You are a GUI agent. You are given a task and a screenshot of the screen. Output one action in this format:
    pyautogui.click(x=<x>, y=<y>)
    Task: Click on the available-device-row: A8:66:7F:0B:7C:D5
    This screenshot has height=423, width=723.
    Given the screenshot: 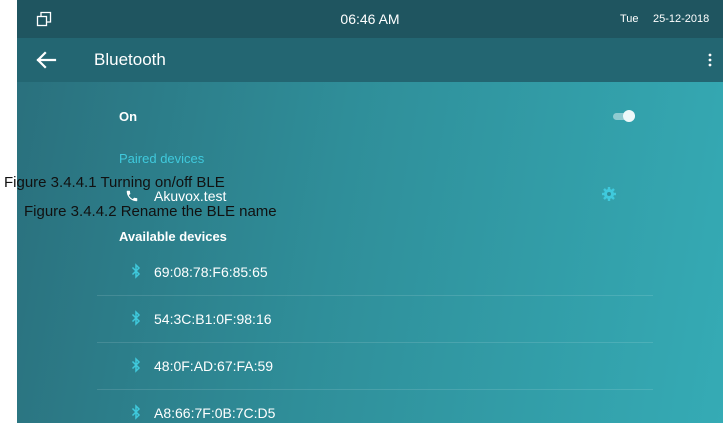 What is the action you would take?
    pyautogui.click(x=375, y=406)
    